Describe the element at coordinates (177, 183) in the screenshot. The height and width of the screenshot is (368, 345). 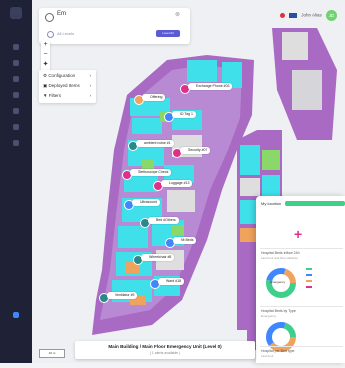
I see `map-label: Luggage #13` at that location.